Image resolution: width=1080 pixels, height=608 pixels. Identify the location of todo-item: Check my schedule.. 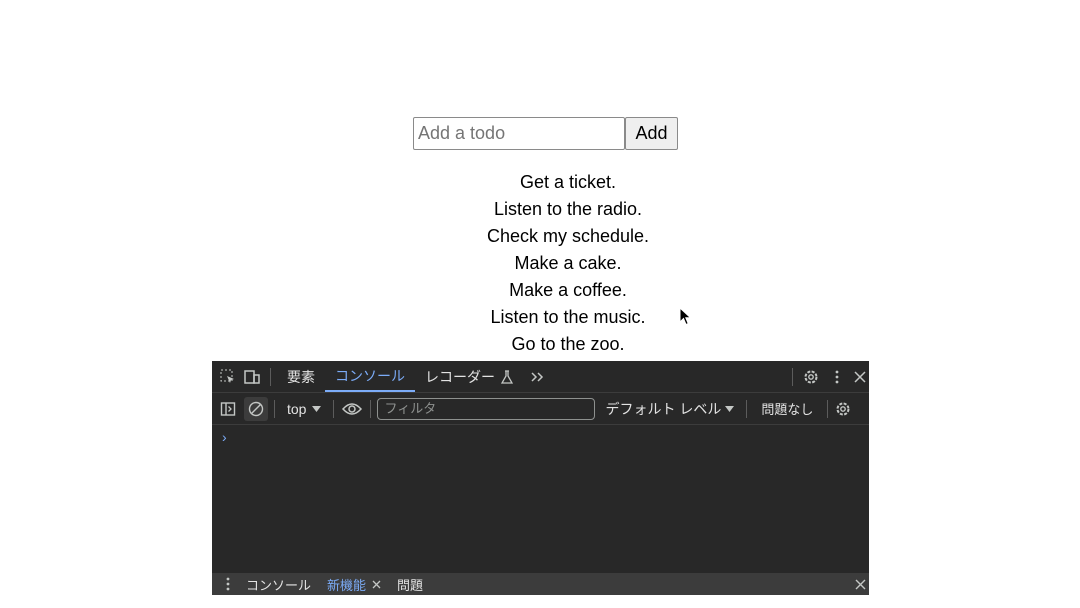
(568, 236).